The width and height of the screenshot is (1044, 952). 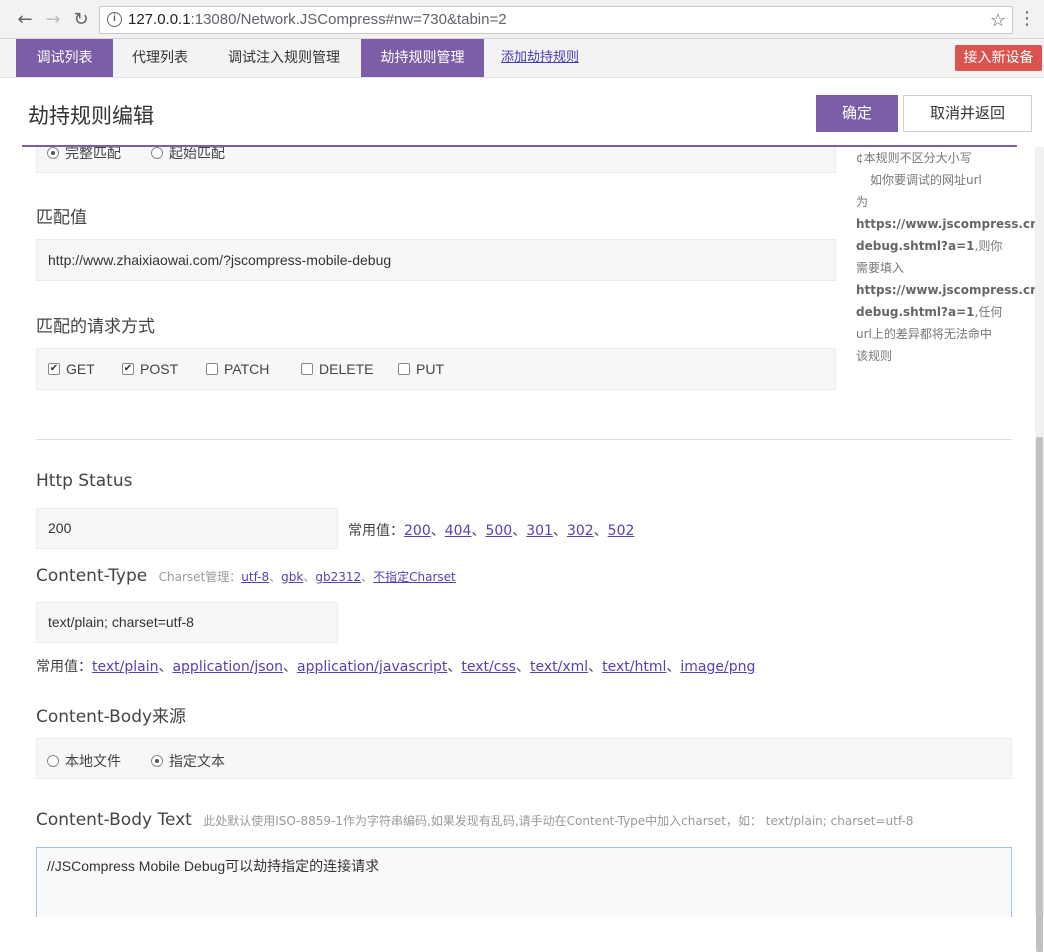 What do you see at coordinates (621, 531) in the screenshot?
I see `status-502-link: 502` at bounding box center [621, 531].